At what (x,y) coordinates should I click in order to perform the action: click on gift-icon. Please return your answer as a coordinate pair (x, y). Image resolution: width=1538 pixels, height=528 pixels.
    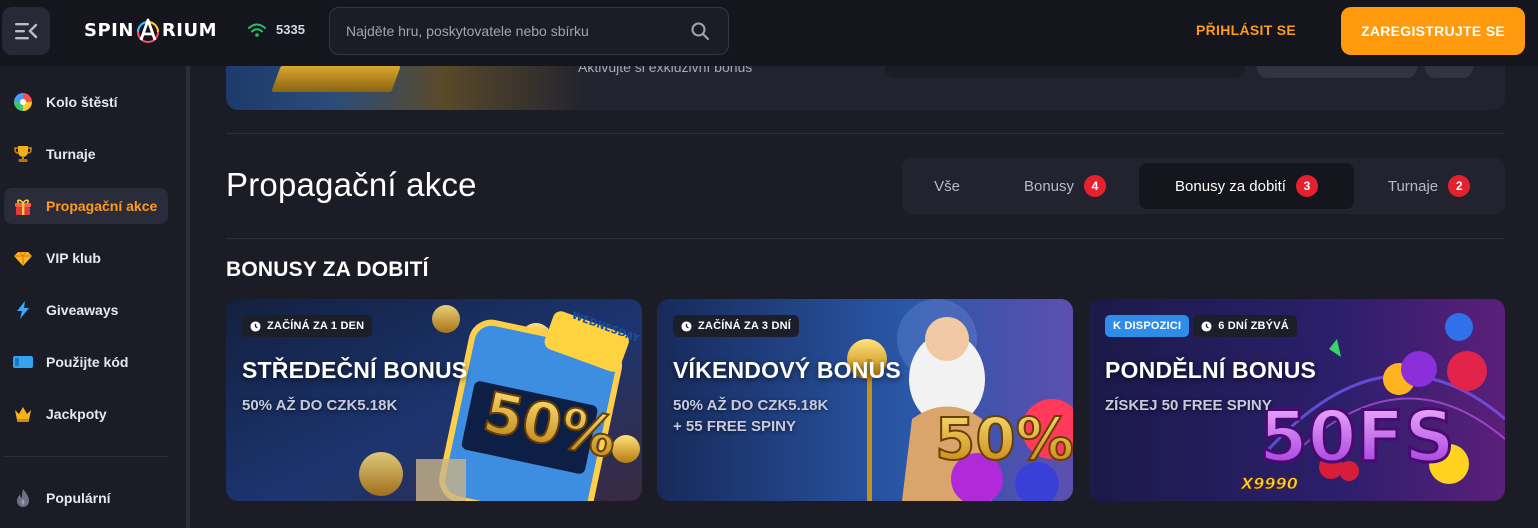
    Looking at the image, I should click on (23, 206).